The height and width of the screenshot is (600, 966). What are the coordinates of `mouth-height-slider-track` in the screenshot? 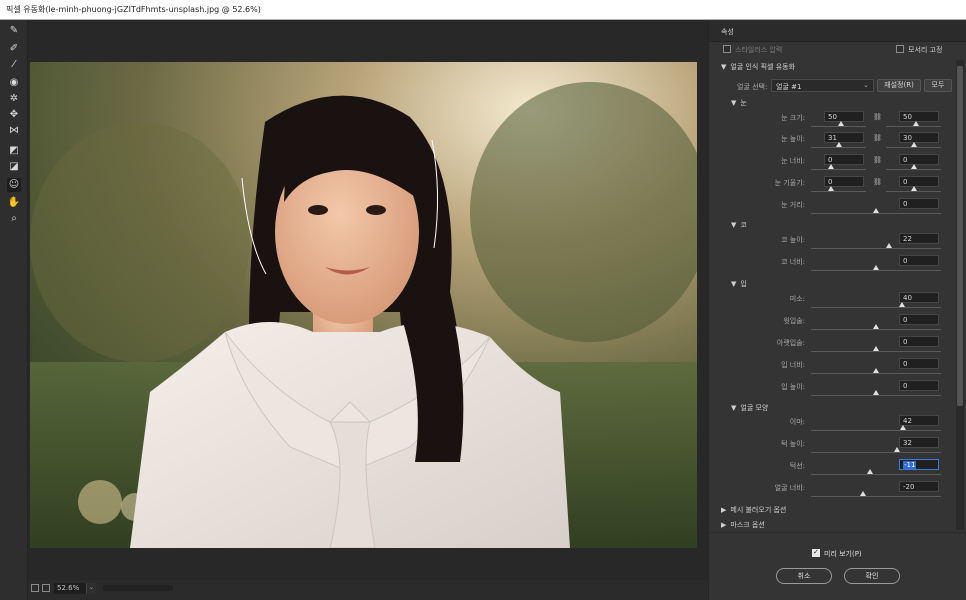 It's located at (876, 395).